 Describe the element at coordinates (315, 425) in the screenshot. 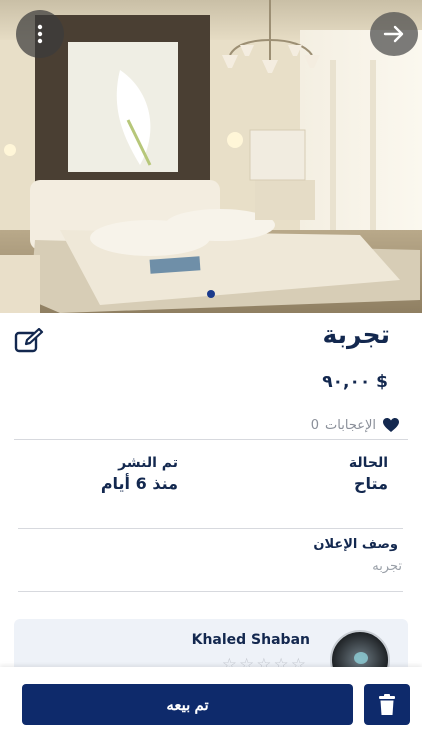

I see `likes-count: 0` at that location.